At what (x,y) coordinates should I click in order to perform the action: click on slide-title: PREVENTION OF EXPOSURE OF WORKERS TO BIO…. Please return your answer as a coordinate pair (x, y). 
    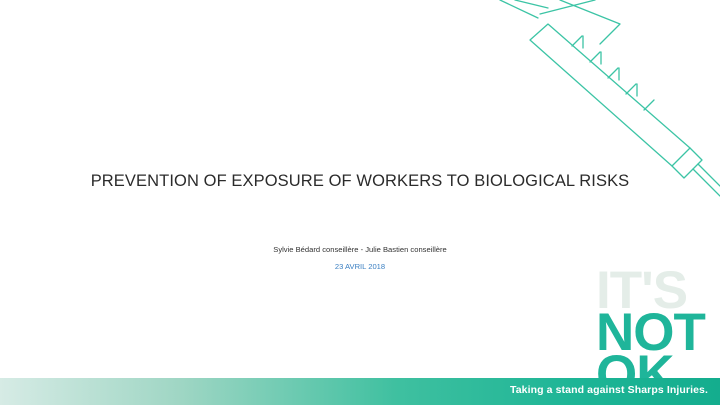
    Looking at the image, I should click on (360, 181).